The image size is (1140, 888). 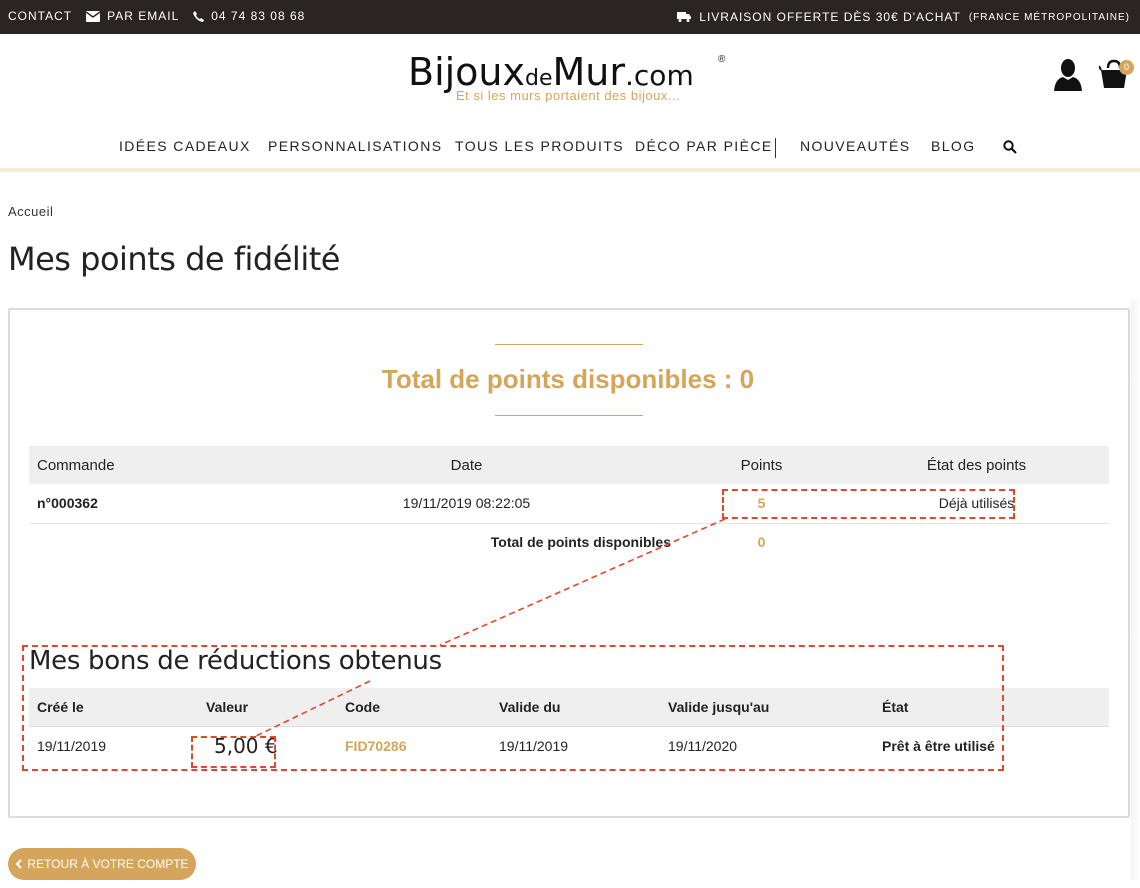 What do you see at coordinates (1135, 590) in the screenshot?
I see `page-edge-shadow` at bounding box center [1135, 590].